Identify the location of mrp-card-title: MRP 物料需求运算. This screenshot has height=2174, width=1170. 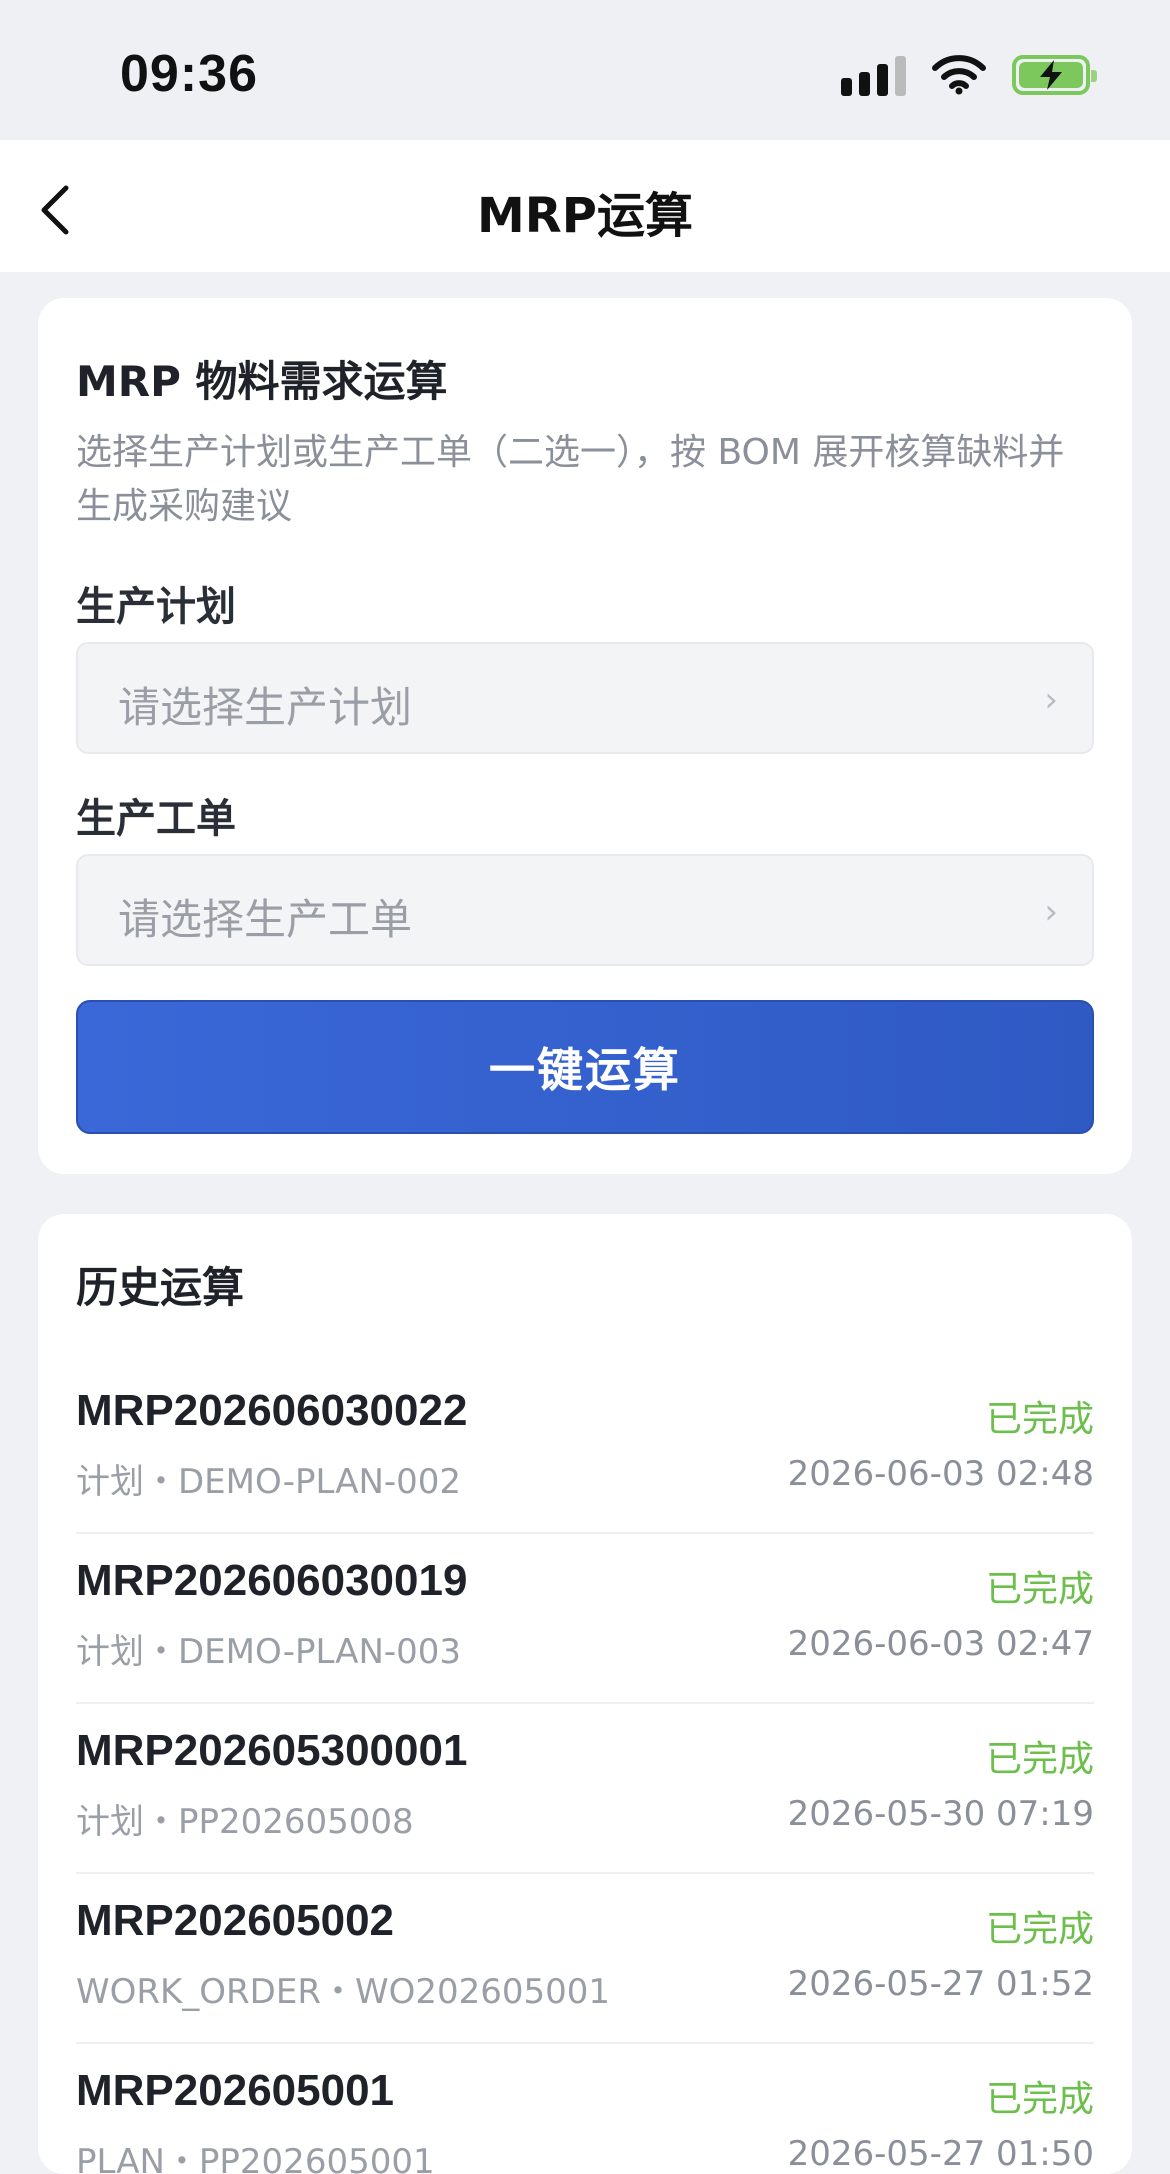
(262, 381).